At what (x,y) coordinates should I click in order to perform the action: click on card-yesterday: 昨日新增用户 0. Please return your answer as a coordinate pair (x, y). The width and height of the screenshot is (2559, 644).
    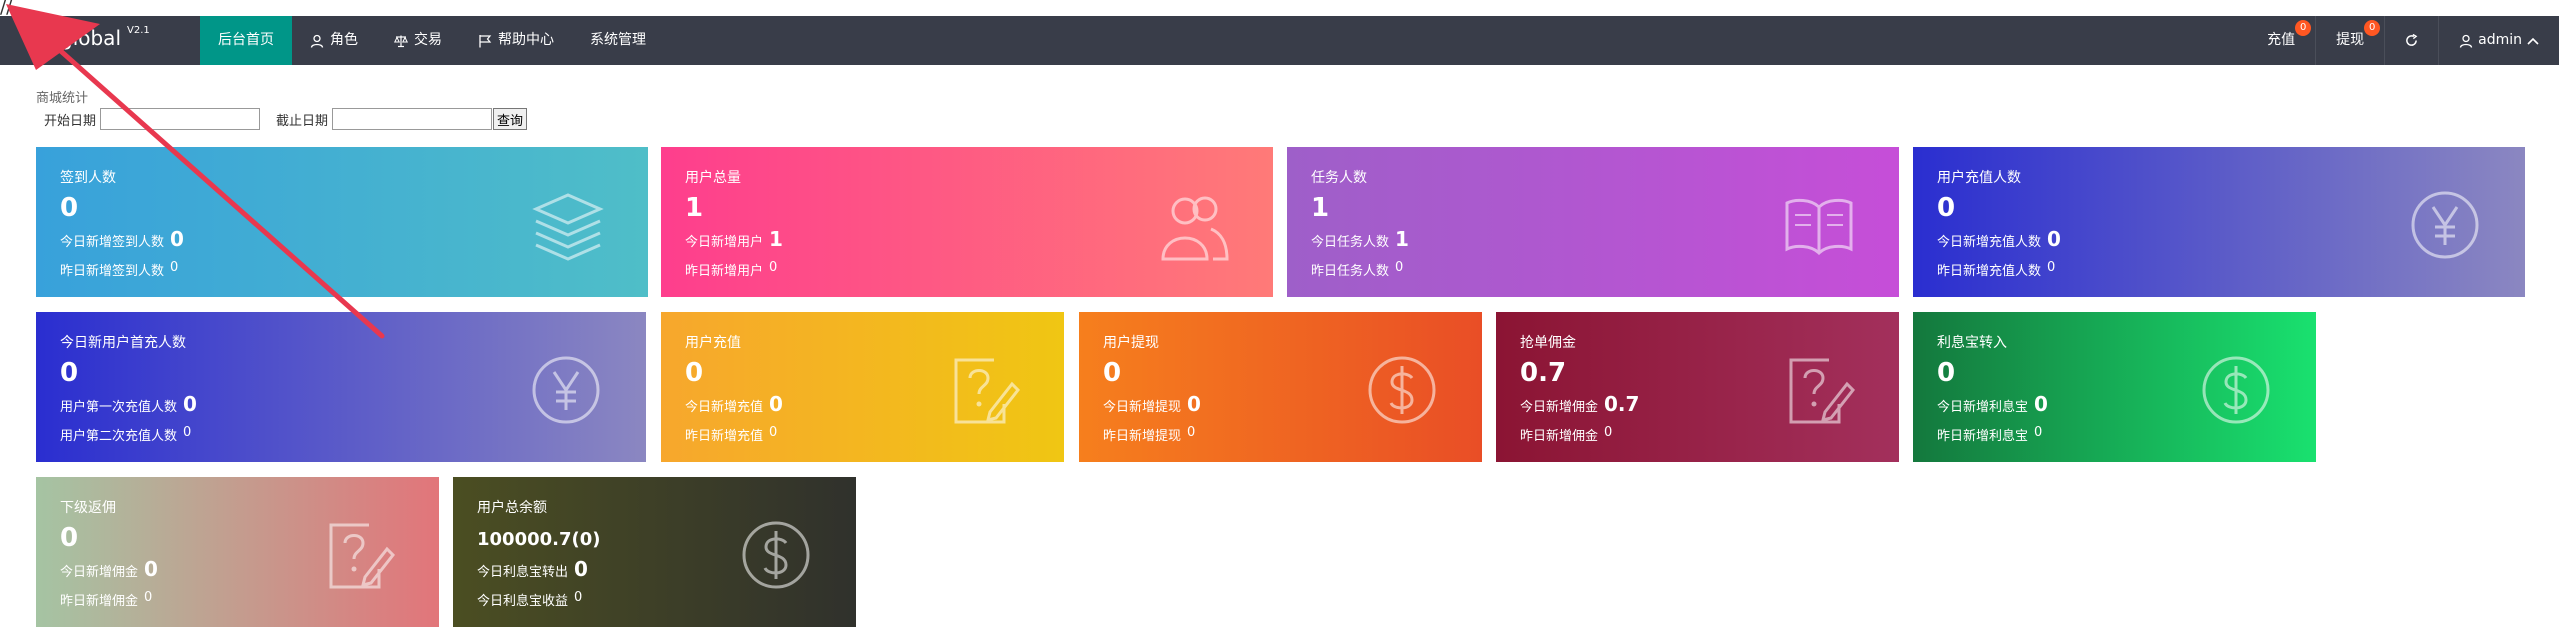
    Looking at the image, I should click on (731, 269).